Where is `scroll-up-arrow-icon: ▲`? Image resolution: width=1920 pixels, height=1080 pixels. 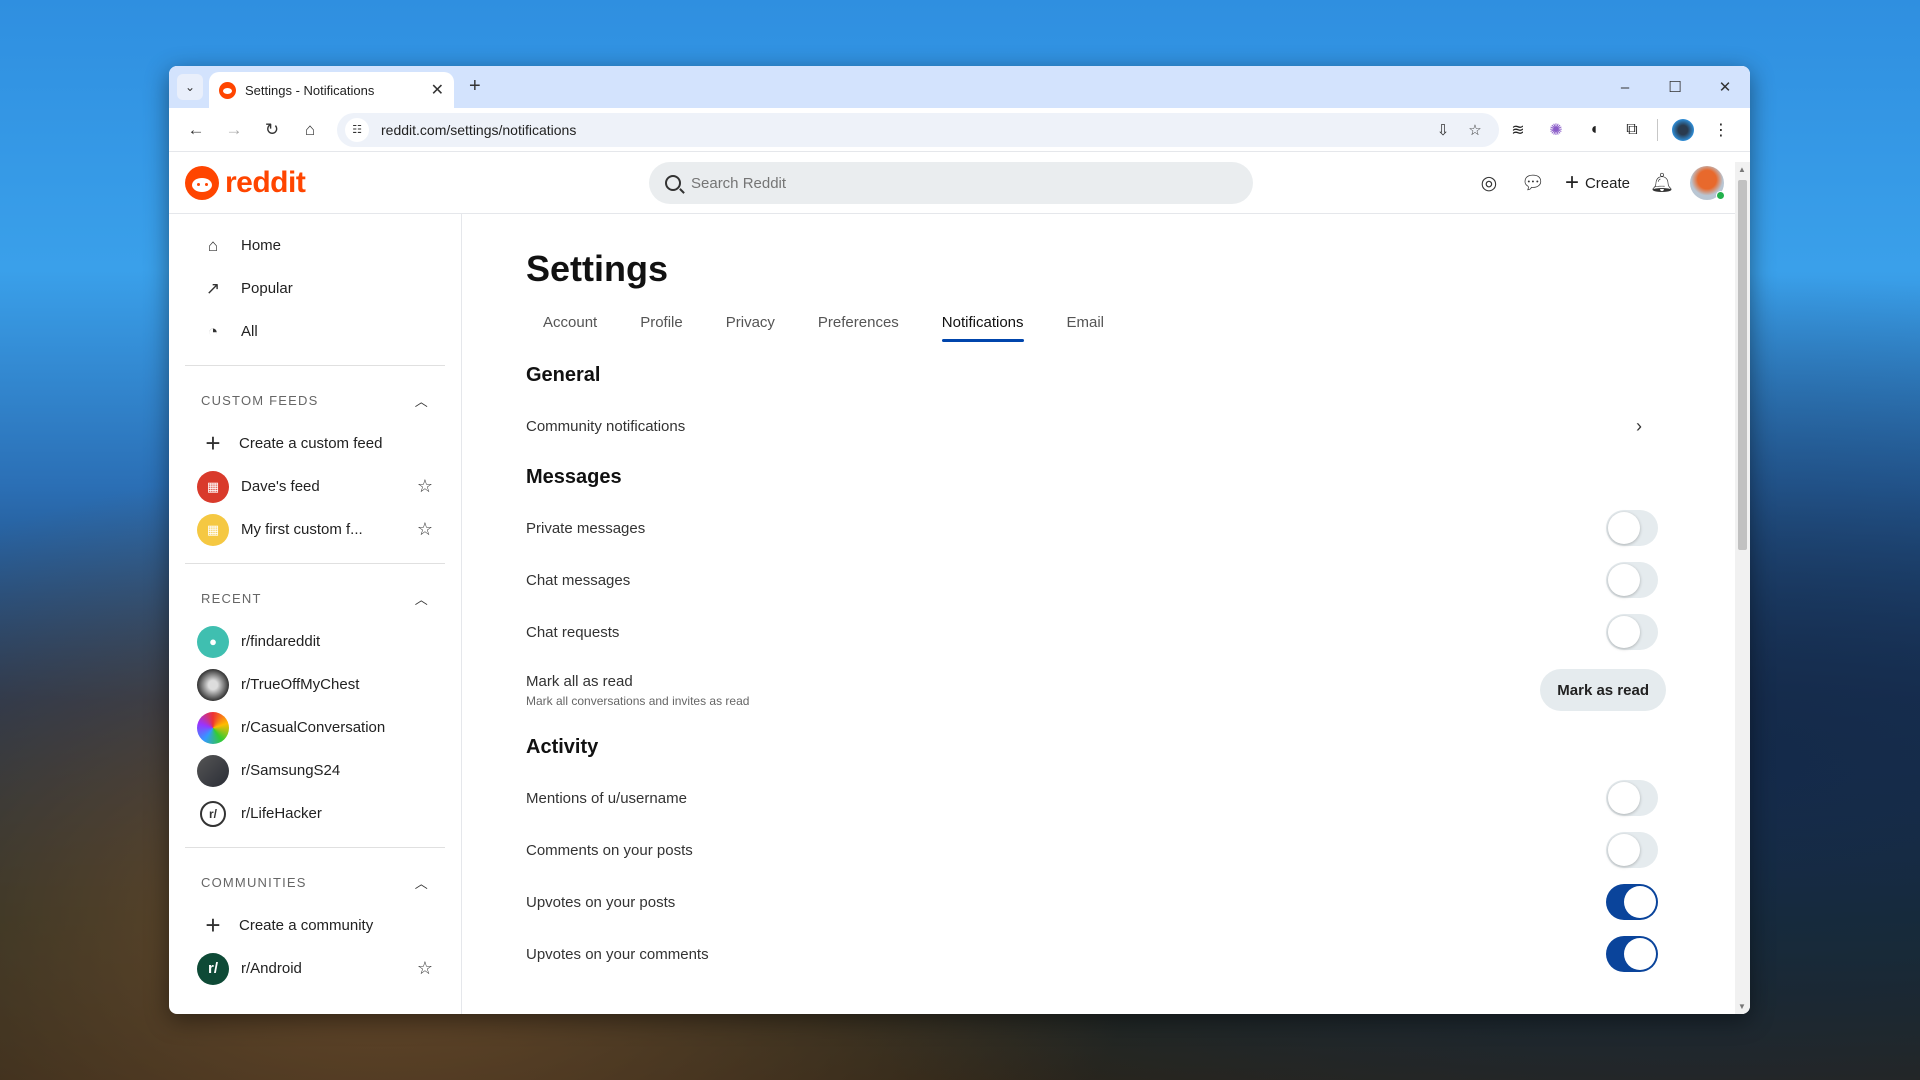 scroll-up-arrow-icon: ▲ is located at coordinates (1742, 169).